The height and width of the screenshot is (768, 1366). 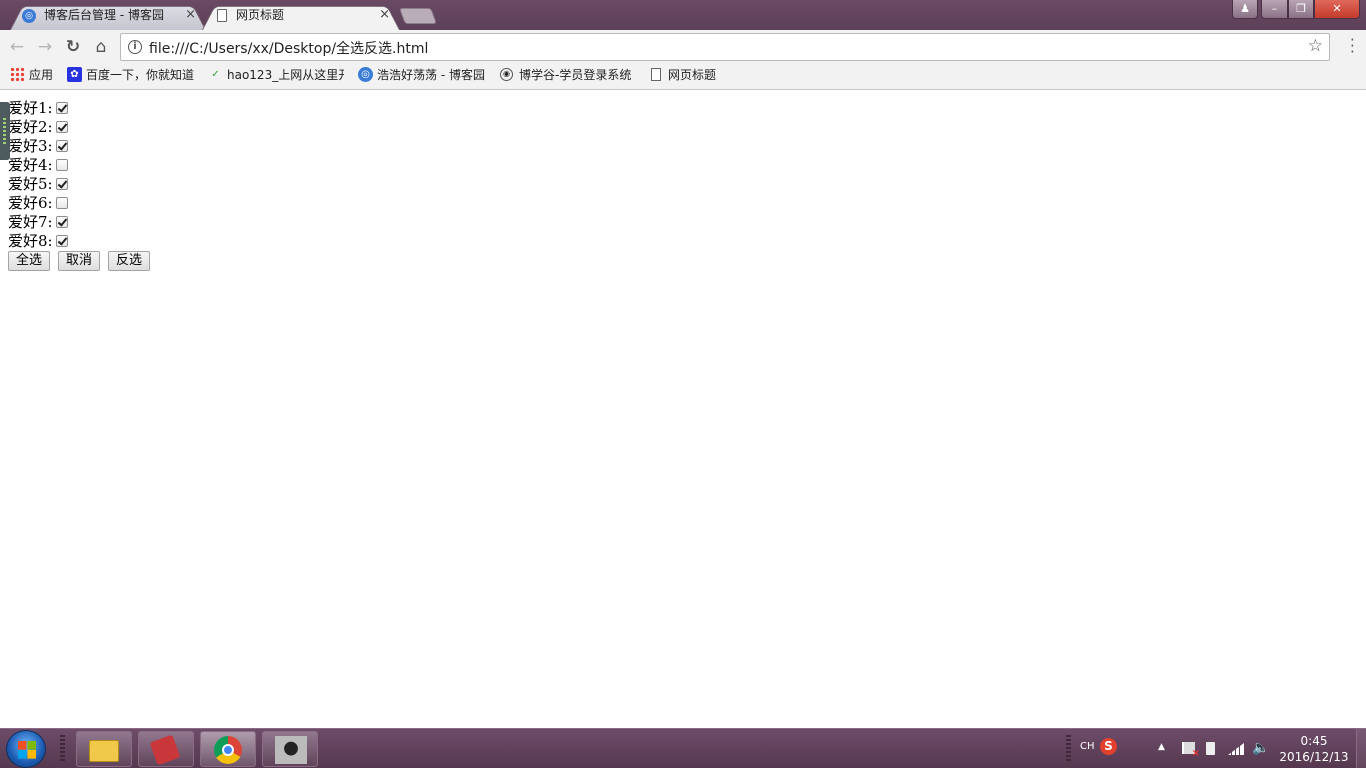 What do you see at coordinates (73, 47) in the screenshot?
I see `reload-icon: ↻` at bounding box center [73, 47].